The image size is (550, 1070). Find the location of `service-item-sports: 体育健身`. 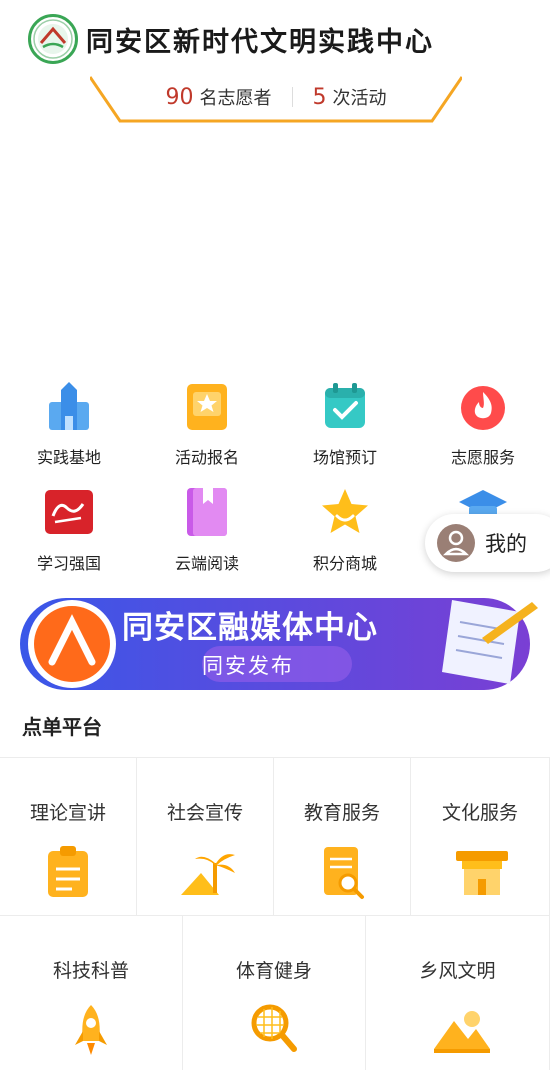

service-item-sports: 体育健身 is located at coordinates (274, 992).